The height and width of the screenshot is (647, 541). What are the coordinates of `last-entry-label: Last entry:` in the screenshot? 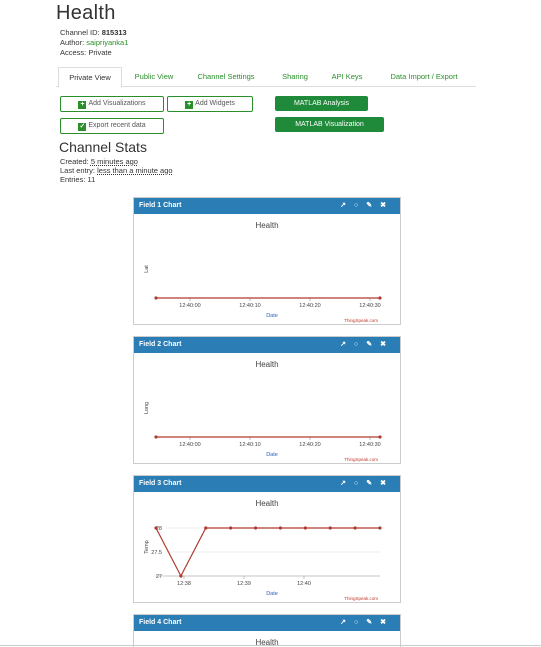 It's located at (79, 170).